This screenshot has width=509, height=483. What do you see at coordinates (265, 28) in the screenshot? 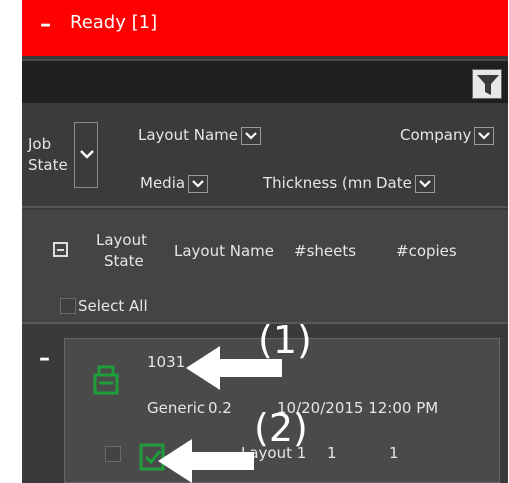
I see `ready-group-header: – Ready [1]` at bounding box center [265, 28].